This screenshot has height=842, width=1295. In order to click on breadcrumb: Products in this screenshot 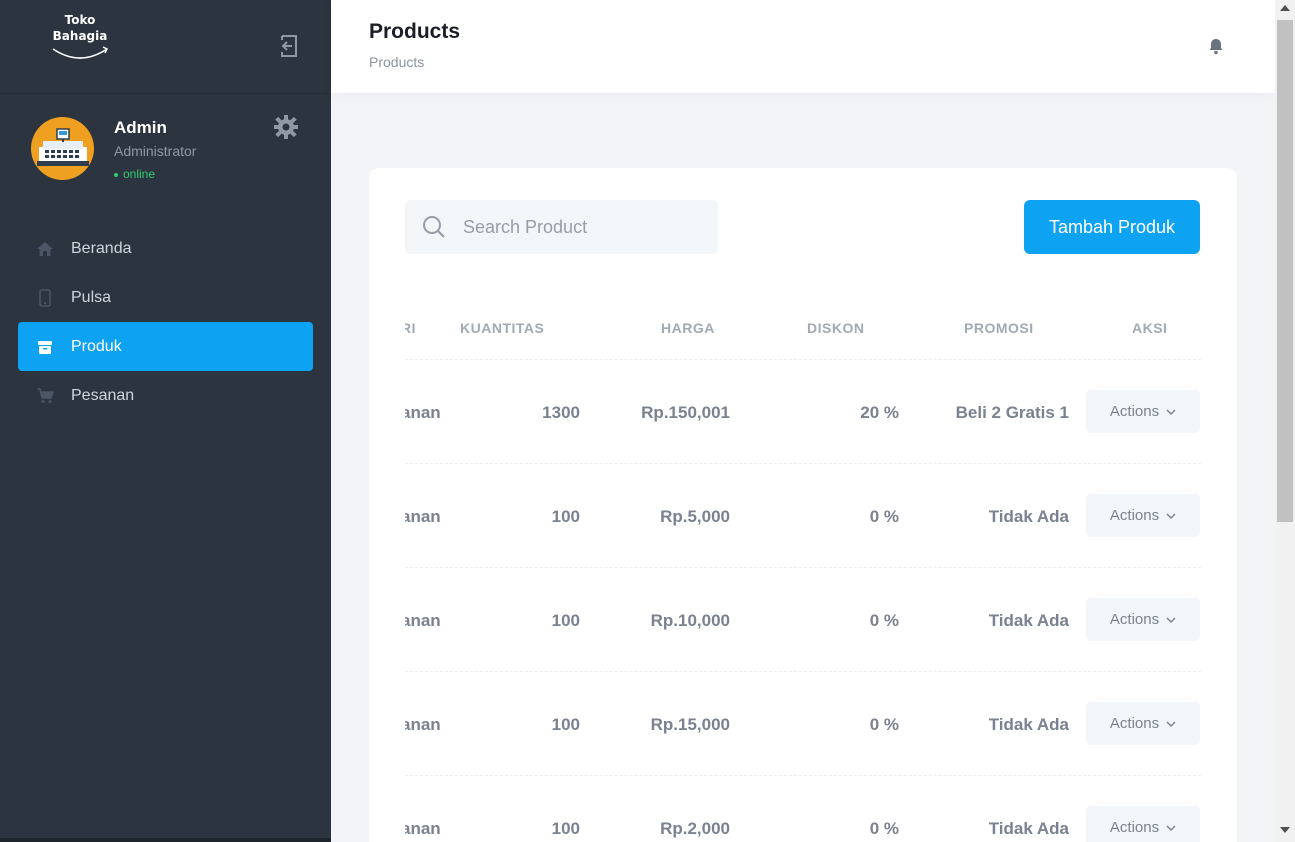, I will do `click(396, 62)`.